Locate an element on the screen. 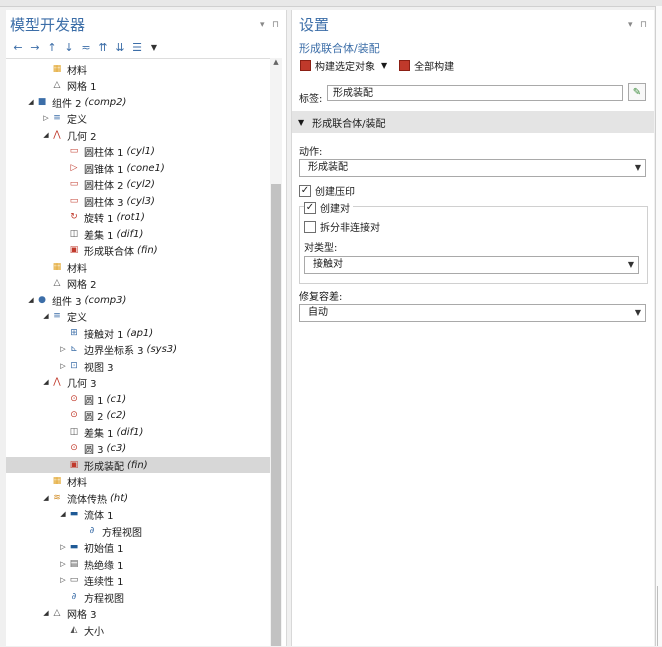  tree-item: ▭ 圆柱体 1 (cyl1) is located at coordinates (138, 151).